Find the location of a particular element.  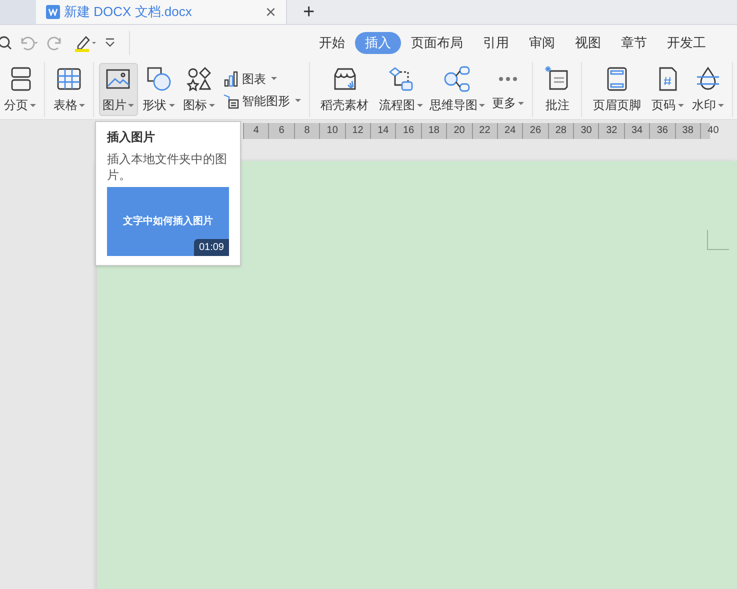

ribbon-button-label: 表格 is located at coordinates (65, 105).